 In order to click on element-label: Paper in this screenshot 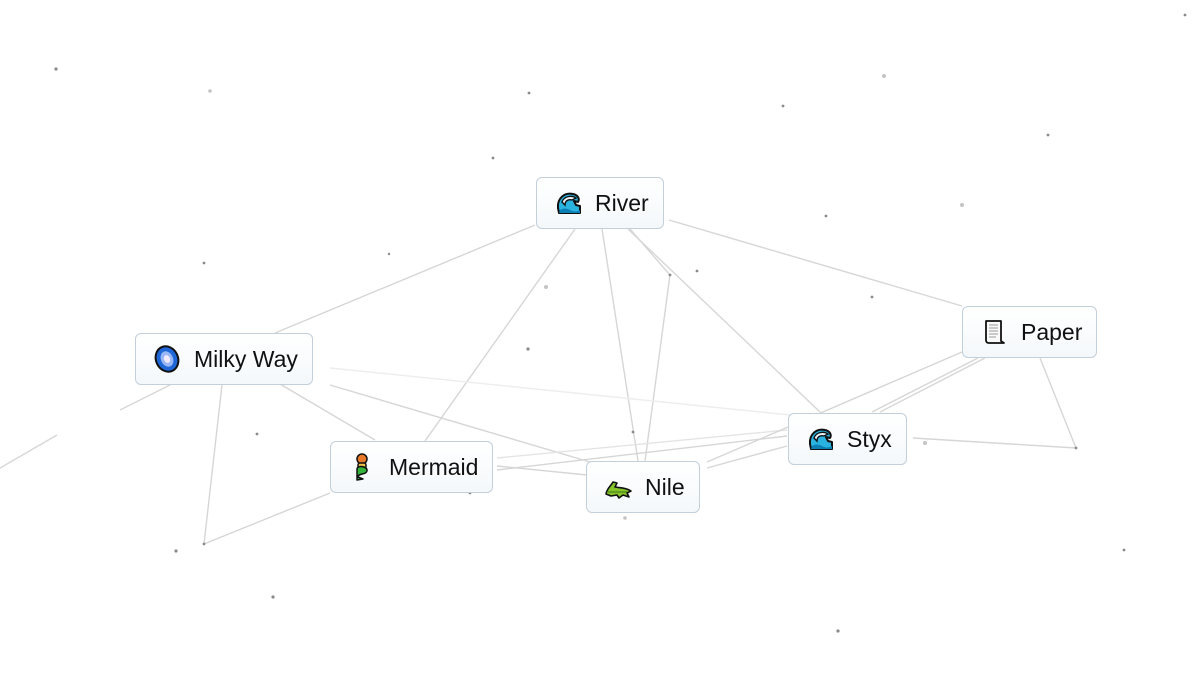, I will do `click(1052, 331)`.